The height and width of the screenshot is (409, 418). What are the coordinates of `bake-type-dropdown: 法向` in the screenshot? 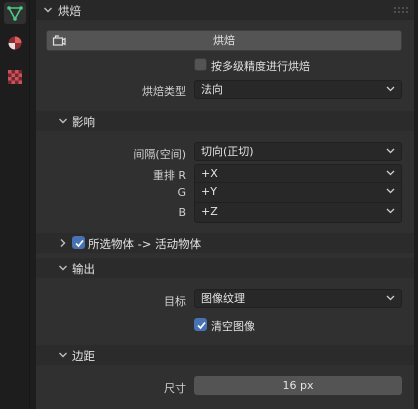 It's located at (298, 89).